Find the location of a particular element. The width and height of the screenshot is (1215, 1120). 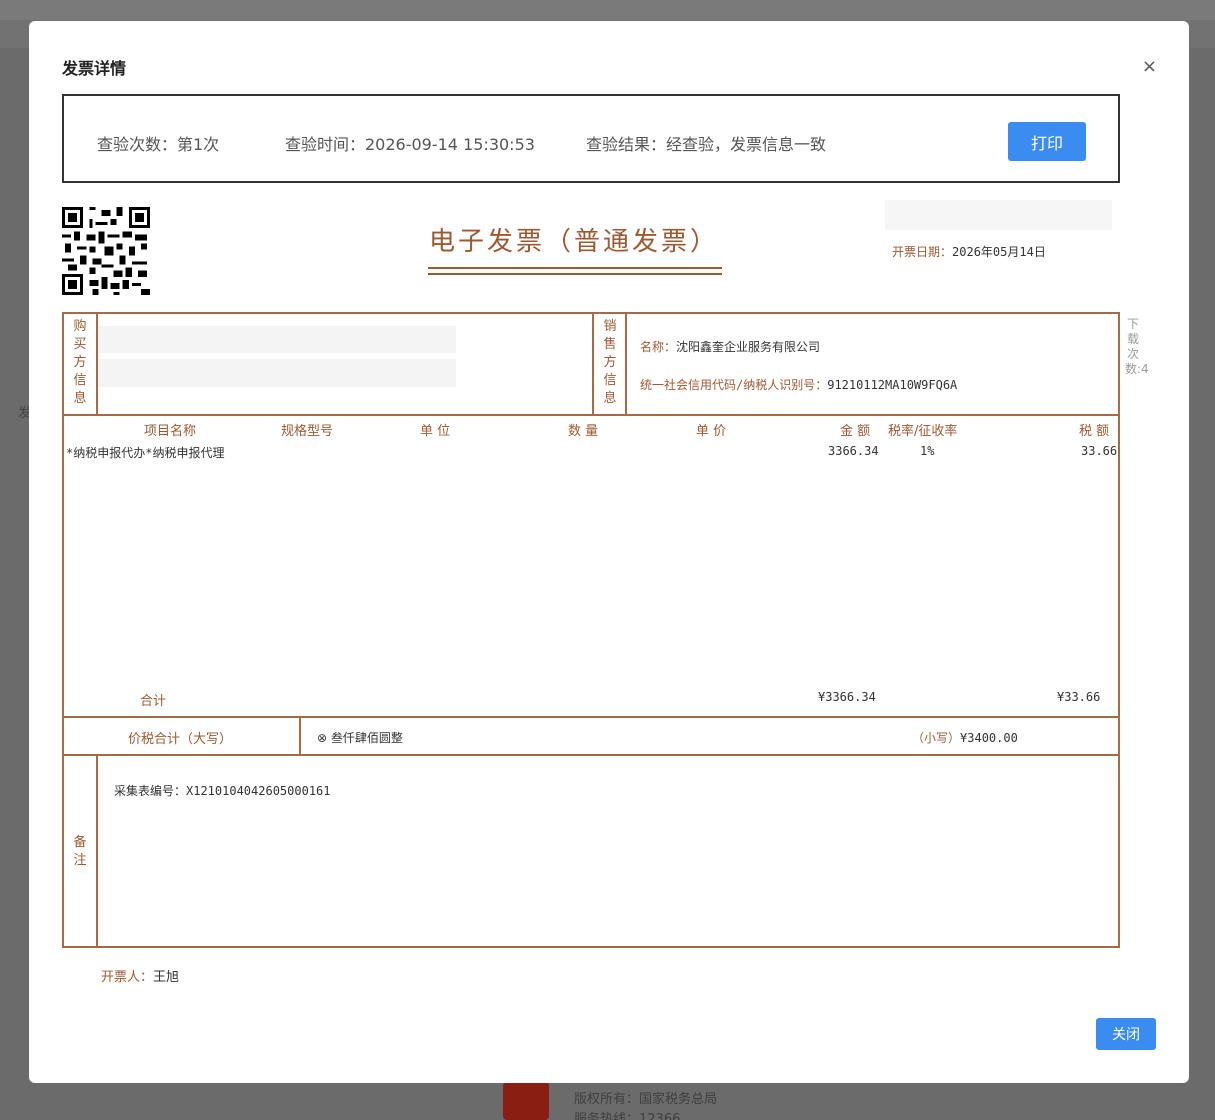

col-item-name: 项目名称 is located at coordinates (170, 431).